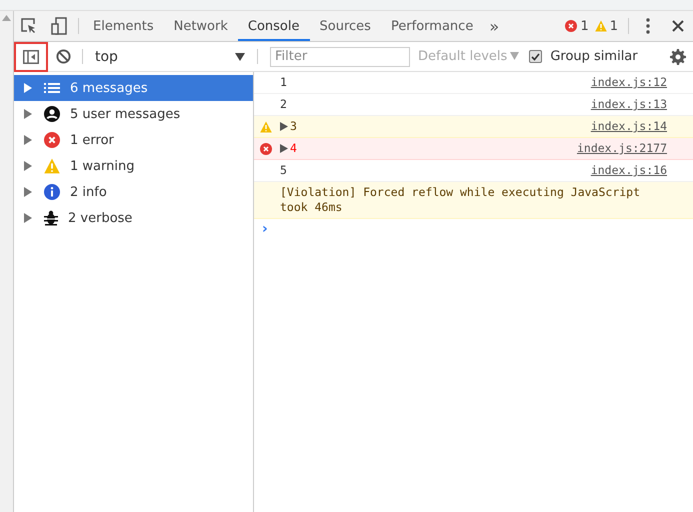 This screenshot has width=693, height=512. I want to click on warning-count: 1, so click(614, 26).